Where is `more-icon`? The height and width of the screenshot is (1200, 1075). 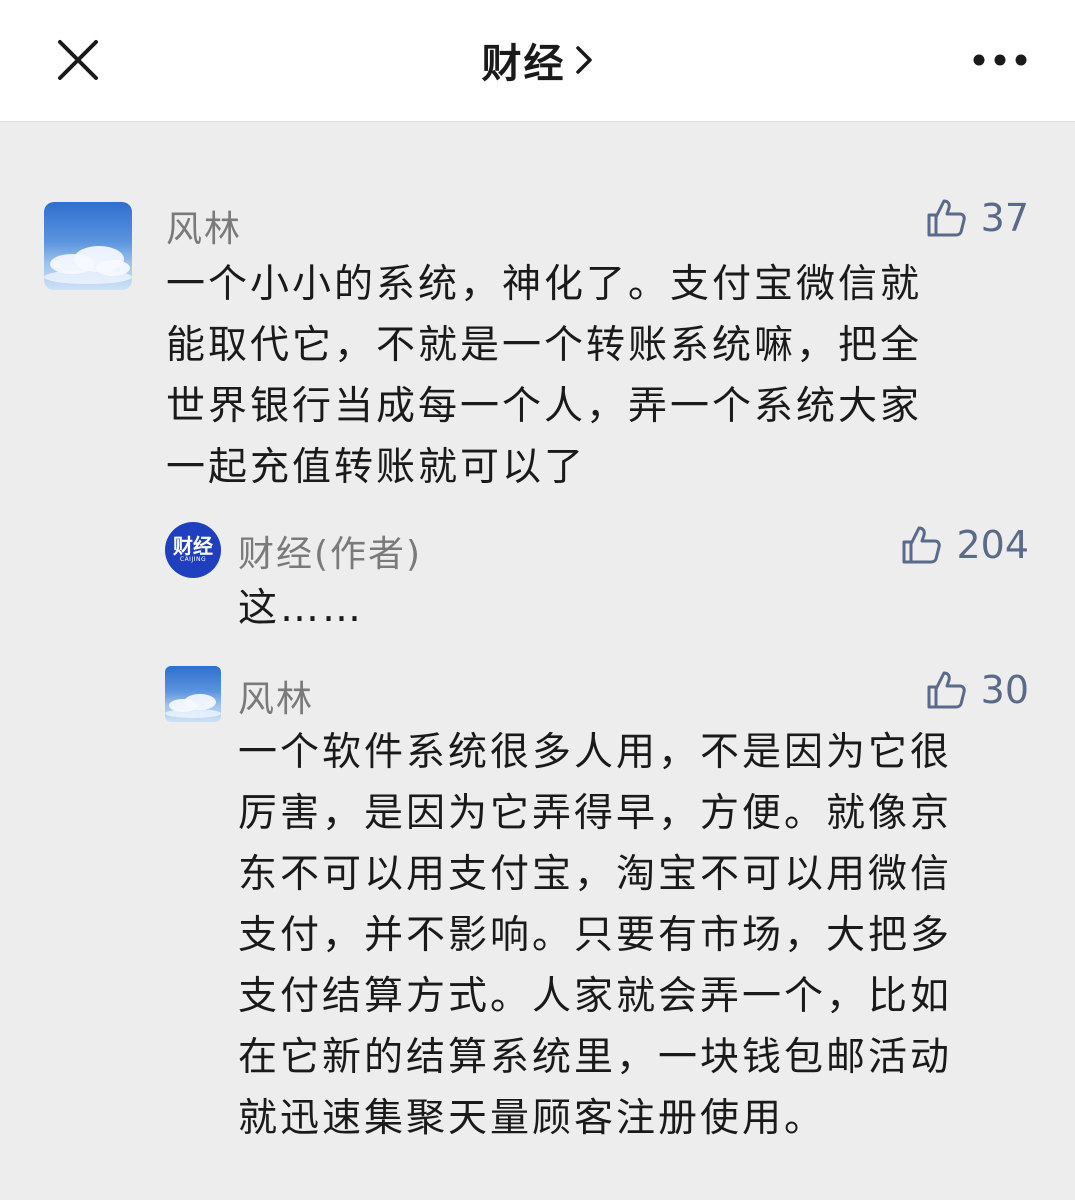
more-icon is located at coordinates (1000, 60).